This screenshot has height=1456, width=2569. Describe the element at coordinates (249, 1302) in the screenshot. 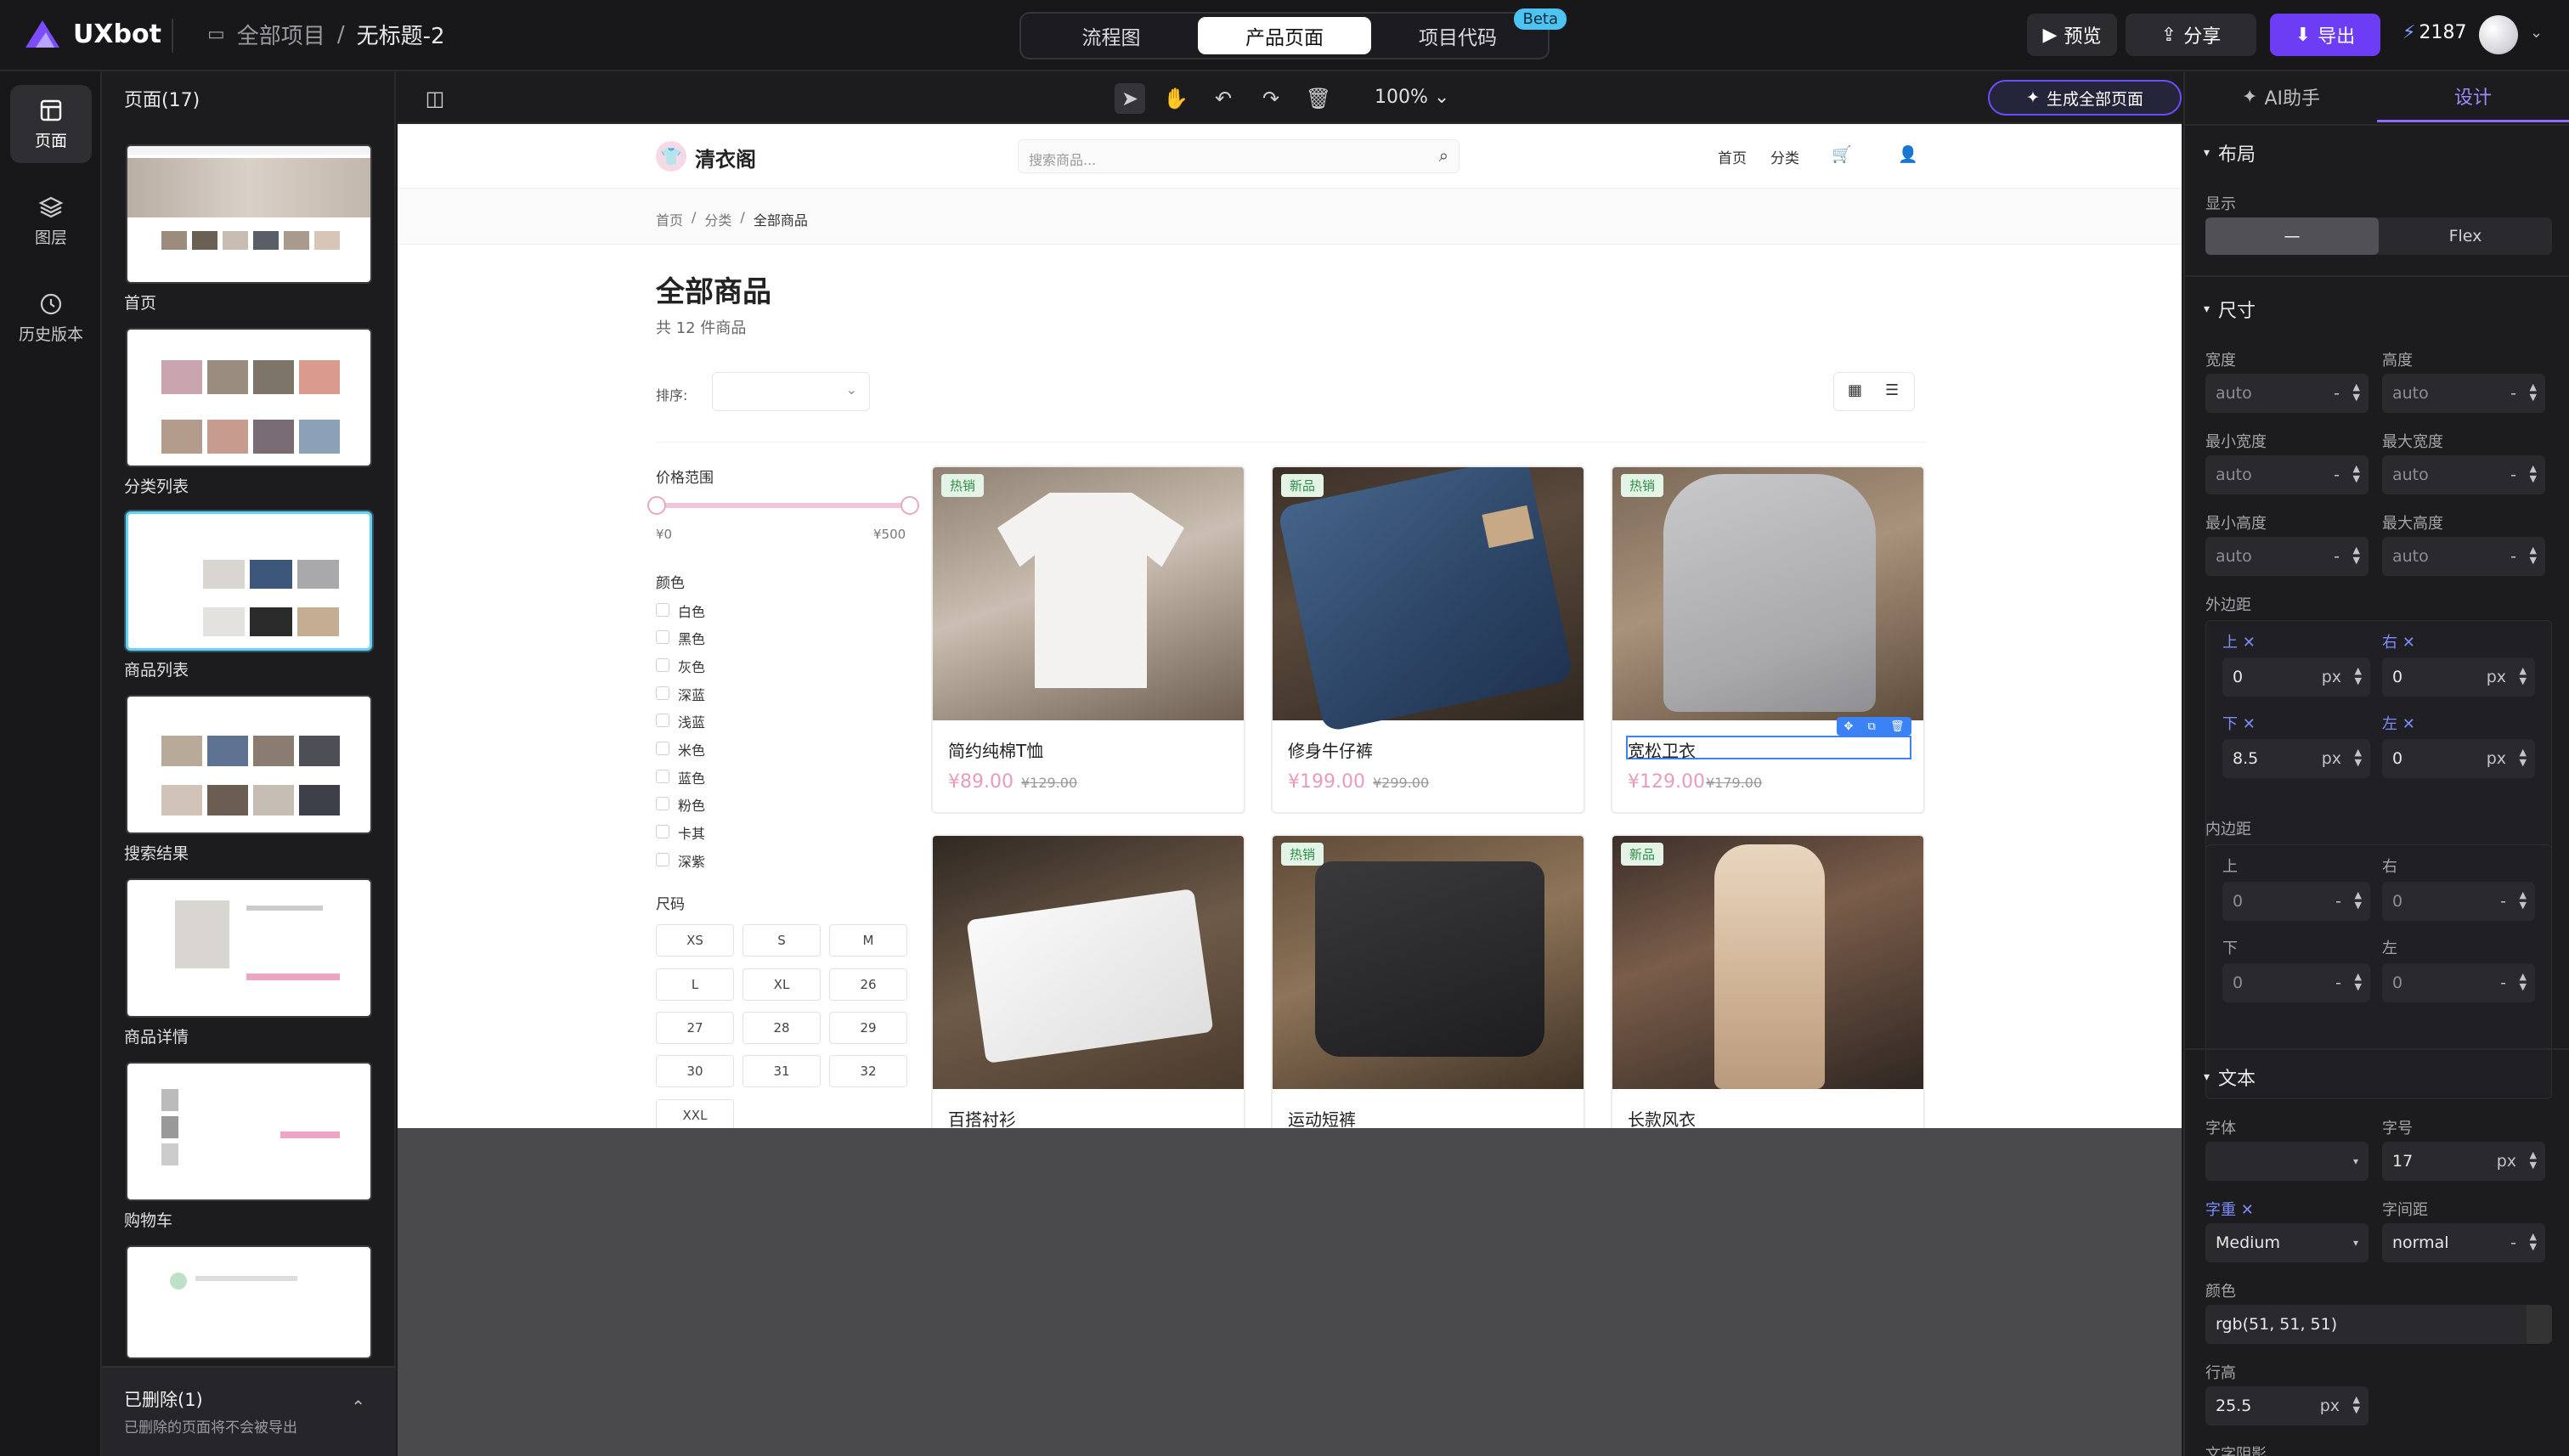

I see `page-thumb-next` at that location.